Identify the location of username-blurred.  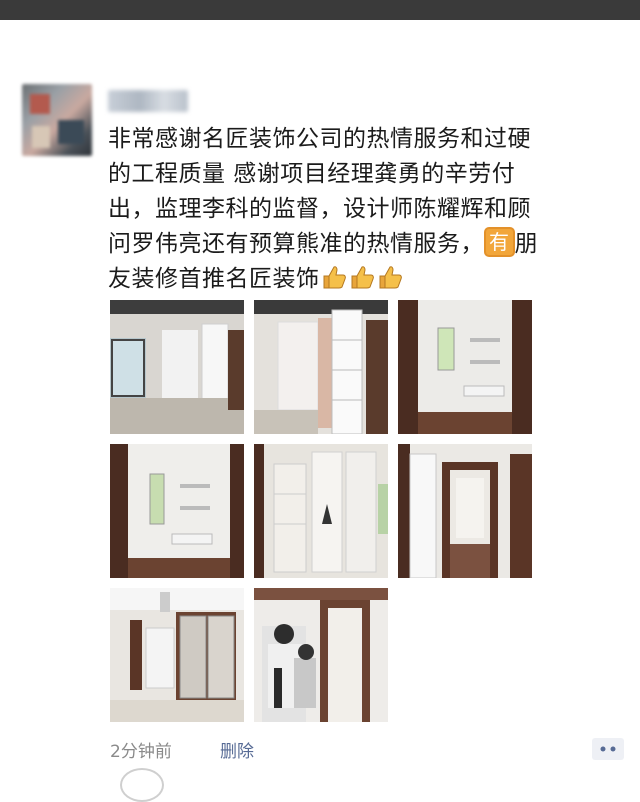
(148, 101).